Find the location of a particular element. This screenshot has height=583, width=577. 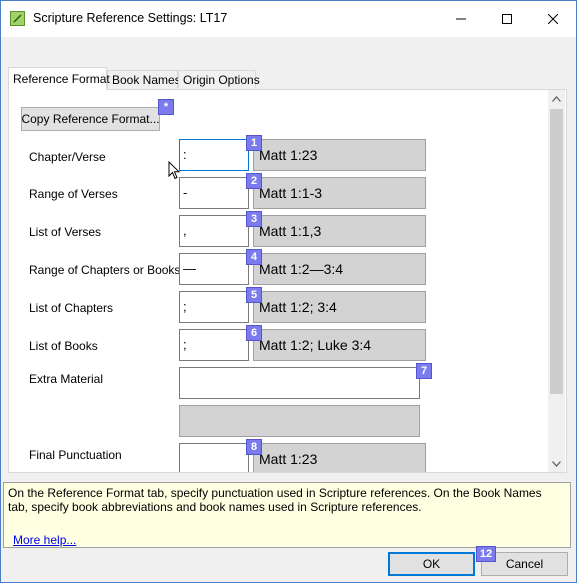

range-of-verses-preview: Matt 1:1-3 is located at coordinates (339, 193).